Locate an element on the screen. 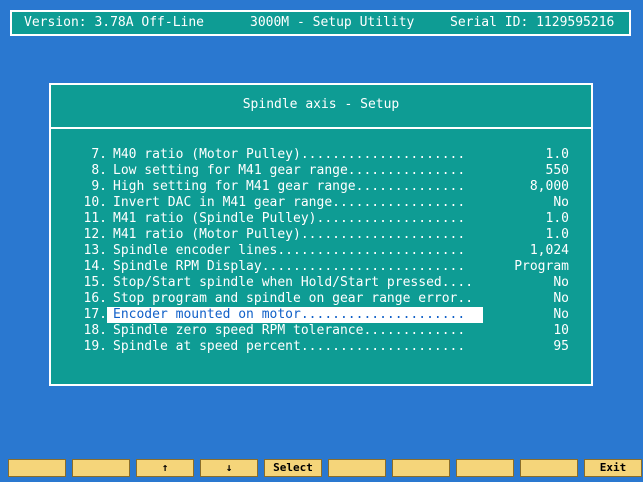 The height and width of the screenshot is (482, 643). f8-key is located at coordinates (485, 468).